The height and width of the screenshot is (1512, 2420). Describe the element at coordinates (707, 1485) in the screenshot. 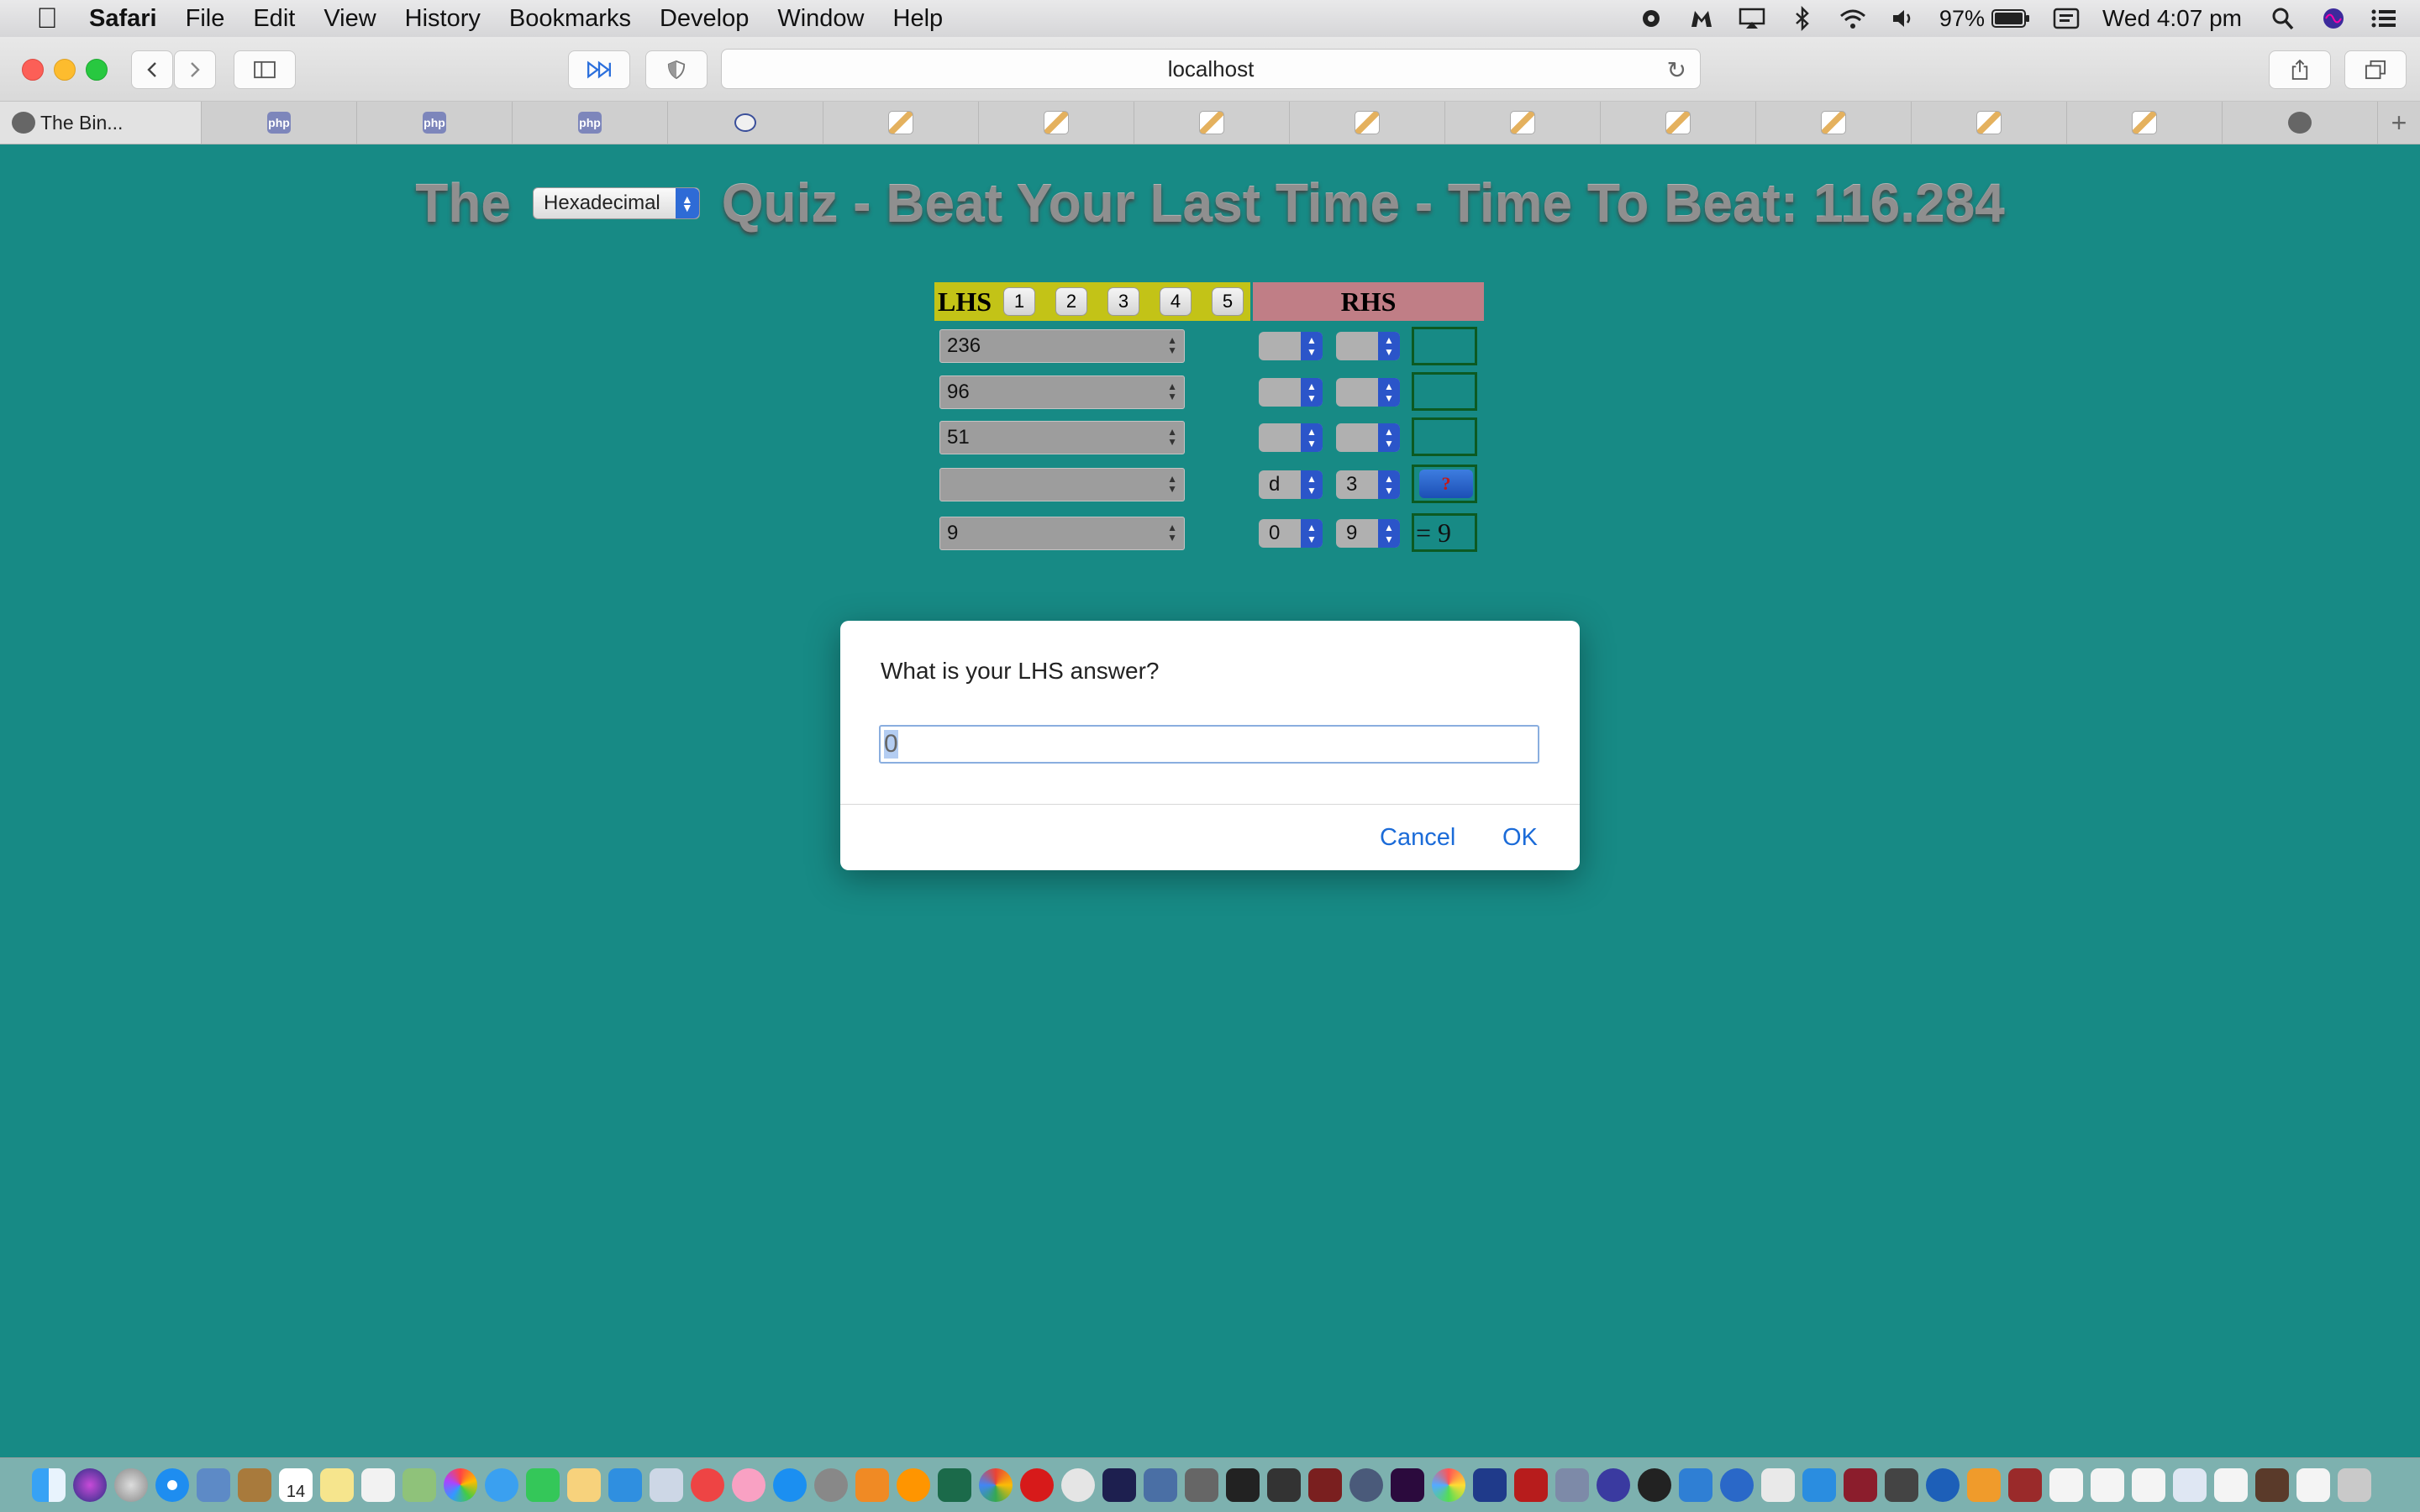

I see `news-icon` at that location.